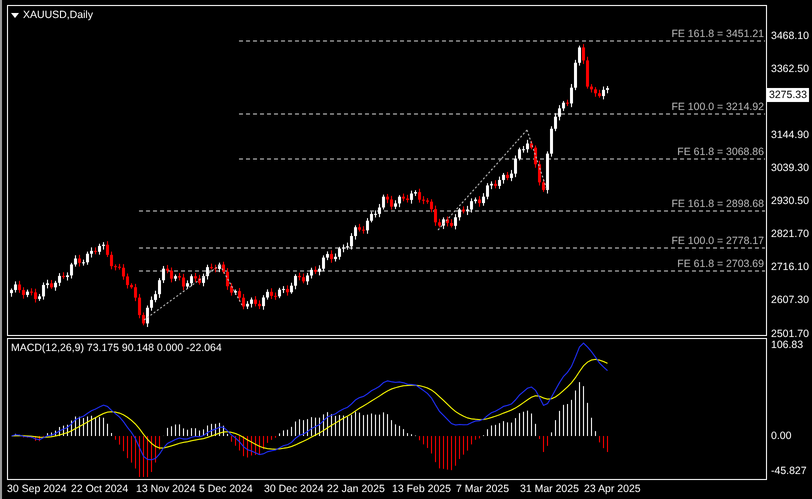 This screenshot has width=812, height=499. What do you see at coordinates (790, 267) in the screenshot?
I see `price-axis-label: 2716.10` at bounding box center [790, 267].